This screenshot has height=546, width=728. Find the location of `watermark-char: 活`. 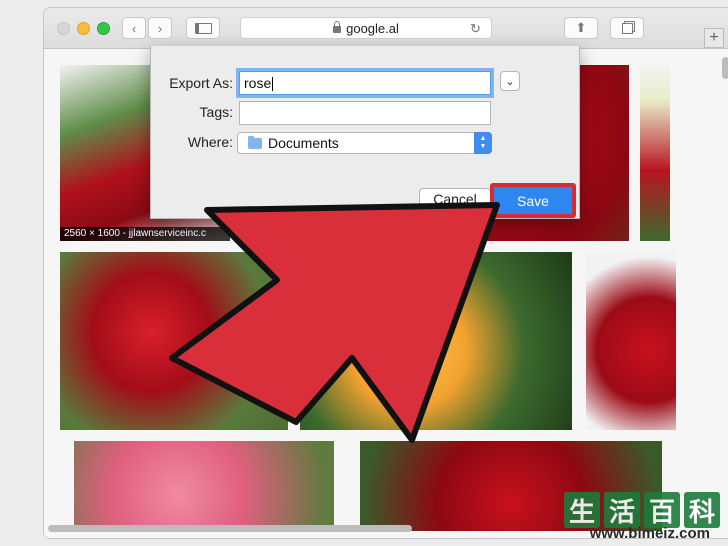

watermark-char: 活 is located at coordinates (622, 510).